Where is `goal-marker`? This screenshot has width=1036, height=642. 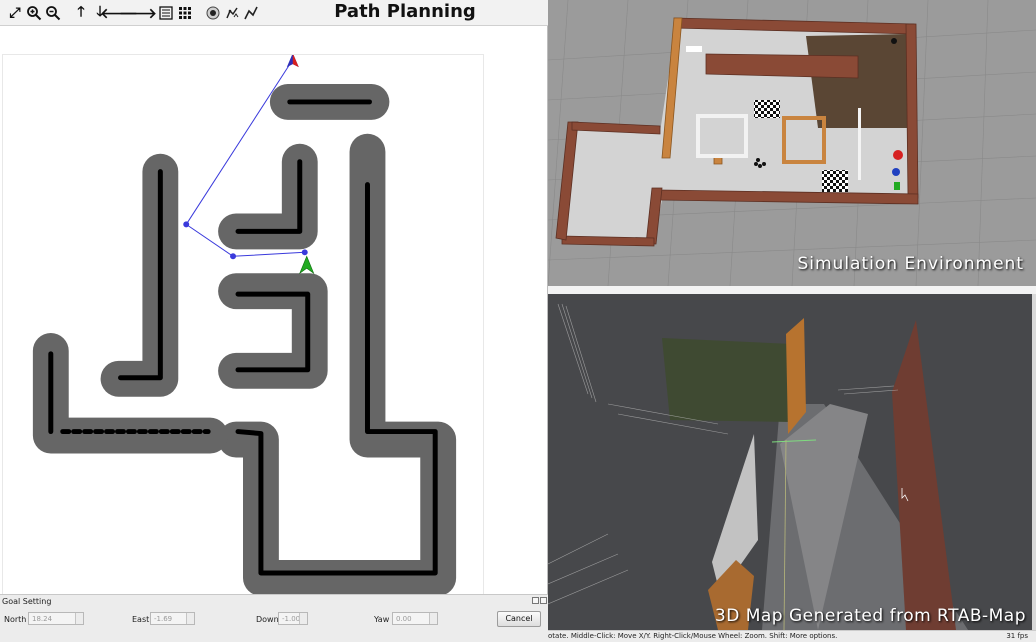 goal-marker is located at coordinates (292, 61).